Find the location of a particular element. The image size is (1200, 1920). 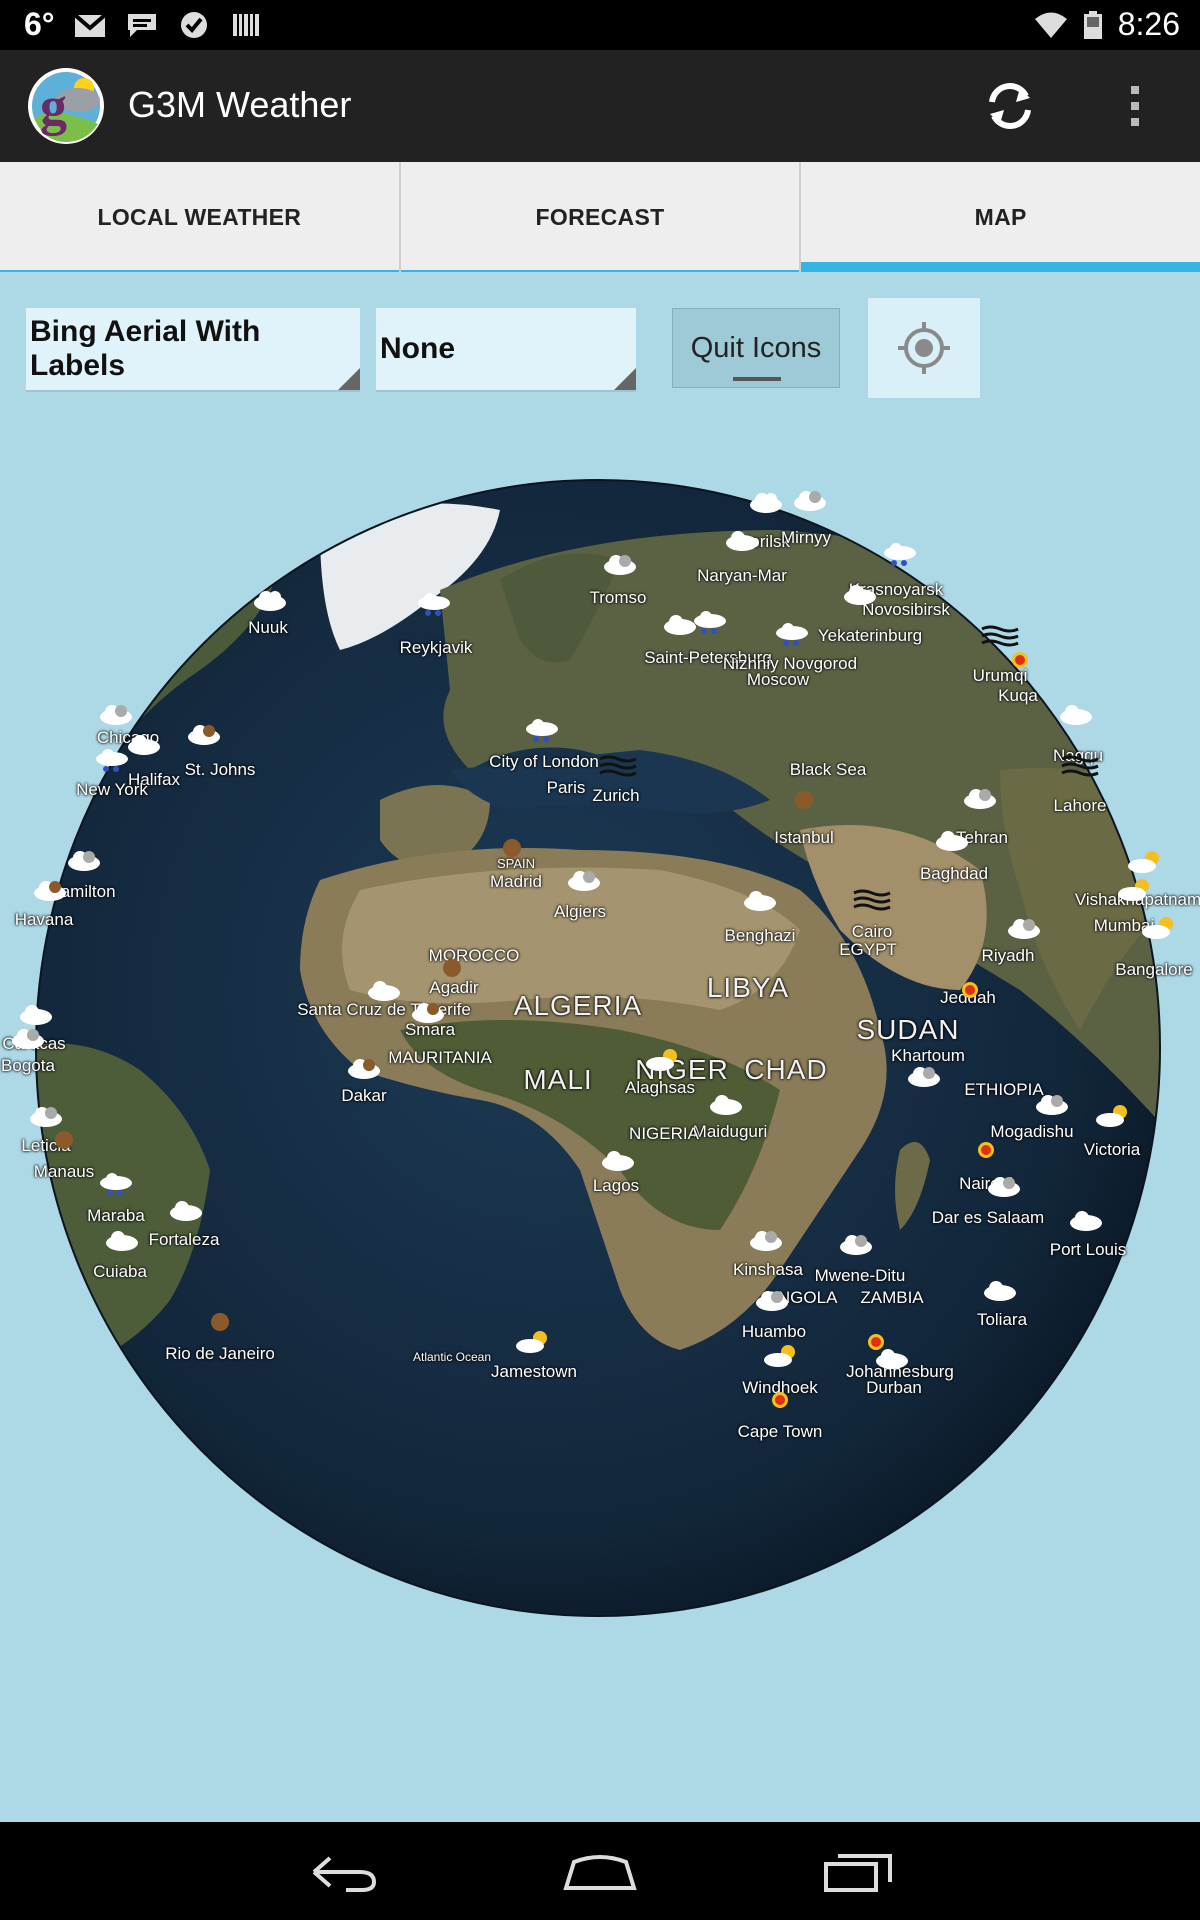

svg-text: g is located at coordinates (53, 106).